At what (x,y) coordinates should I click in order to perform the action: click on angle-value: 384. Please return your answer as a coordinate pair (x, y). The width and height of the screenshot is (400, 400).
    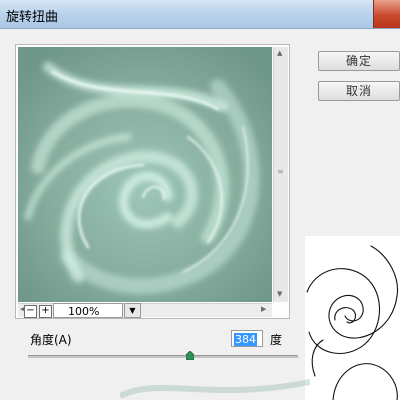
    Looking at the image, I should click on (245, 339).